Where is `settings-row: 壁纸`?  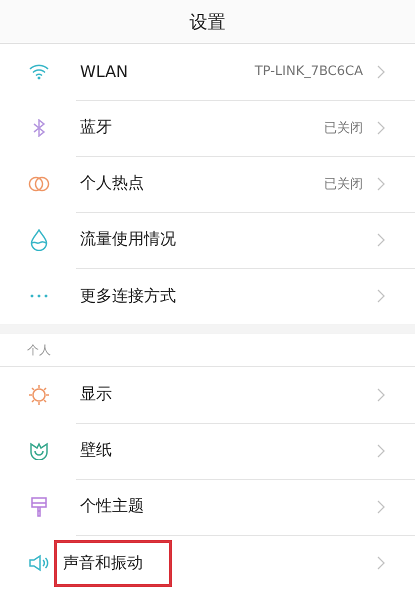 settings-row: 壁纸 is located at coordinates (207, 451).